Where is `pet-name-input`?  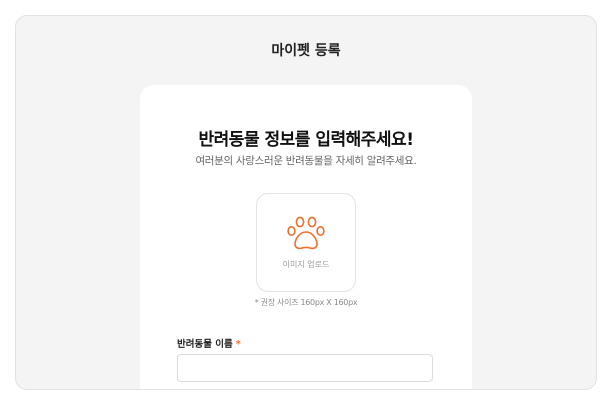 pet-name-input is located at coordinates (305, 368).